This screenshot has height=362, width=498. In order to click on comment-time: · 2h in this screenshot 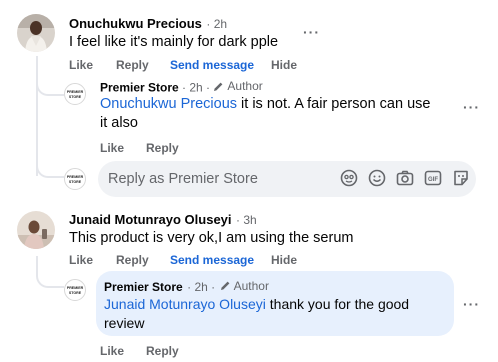, I will do `click(216, 24)`.